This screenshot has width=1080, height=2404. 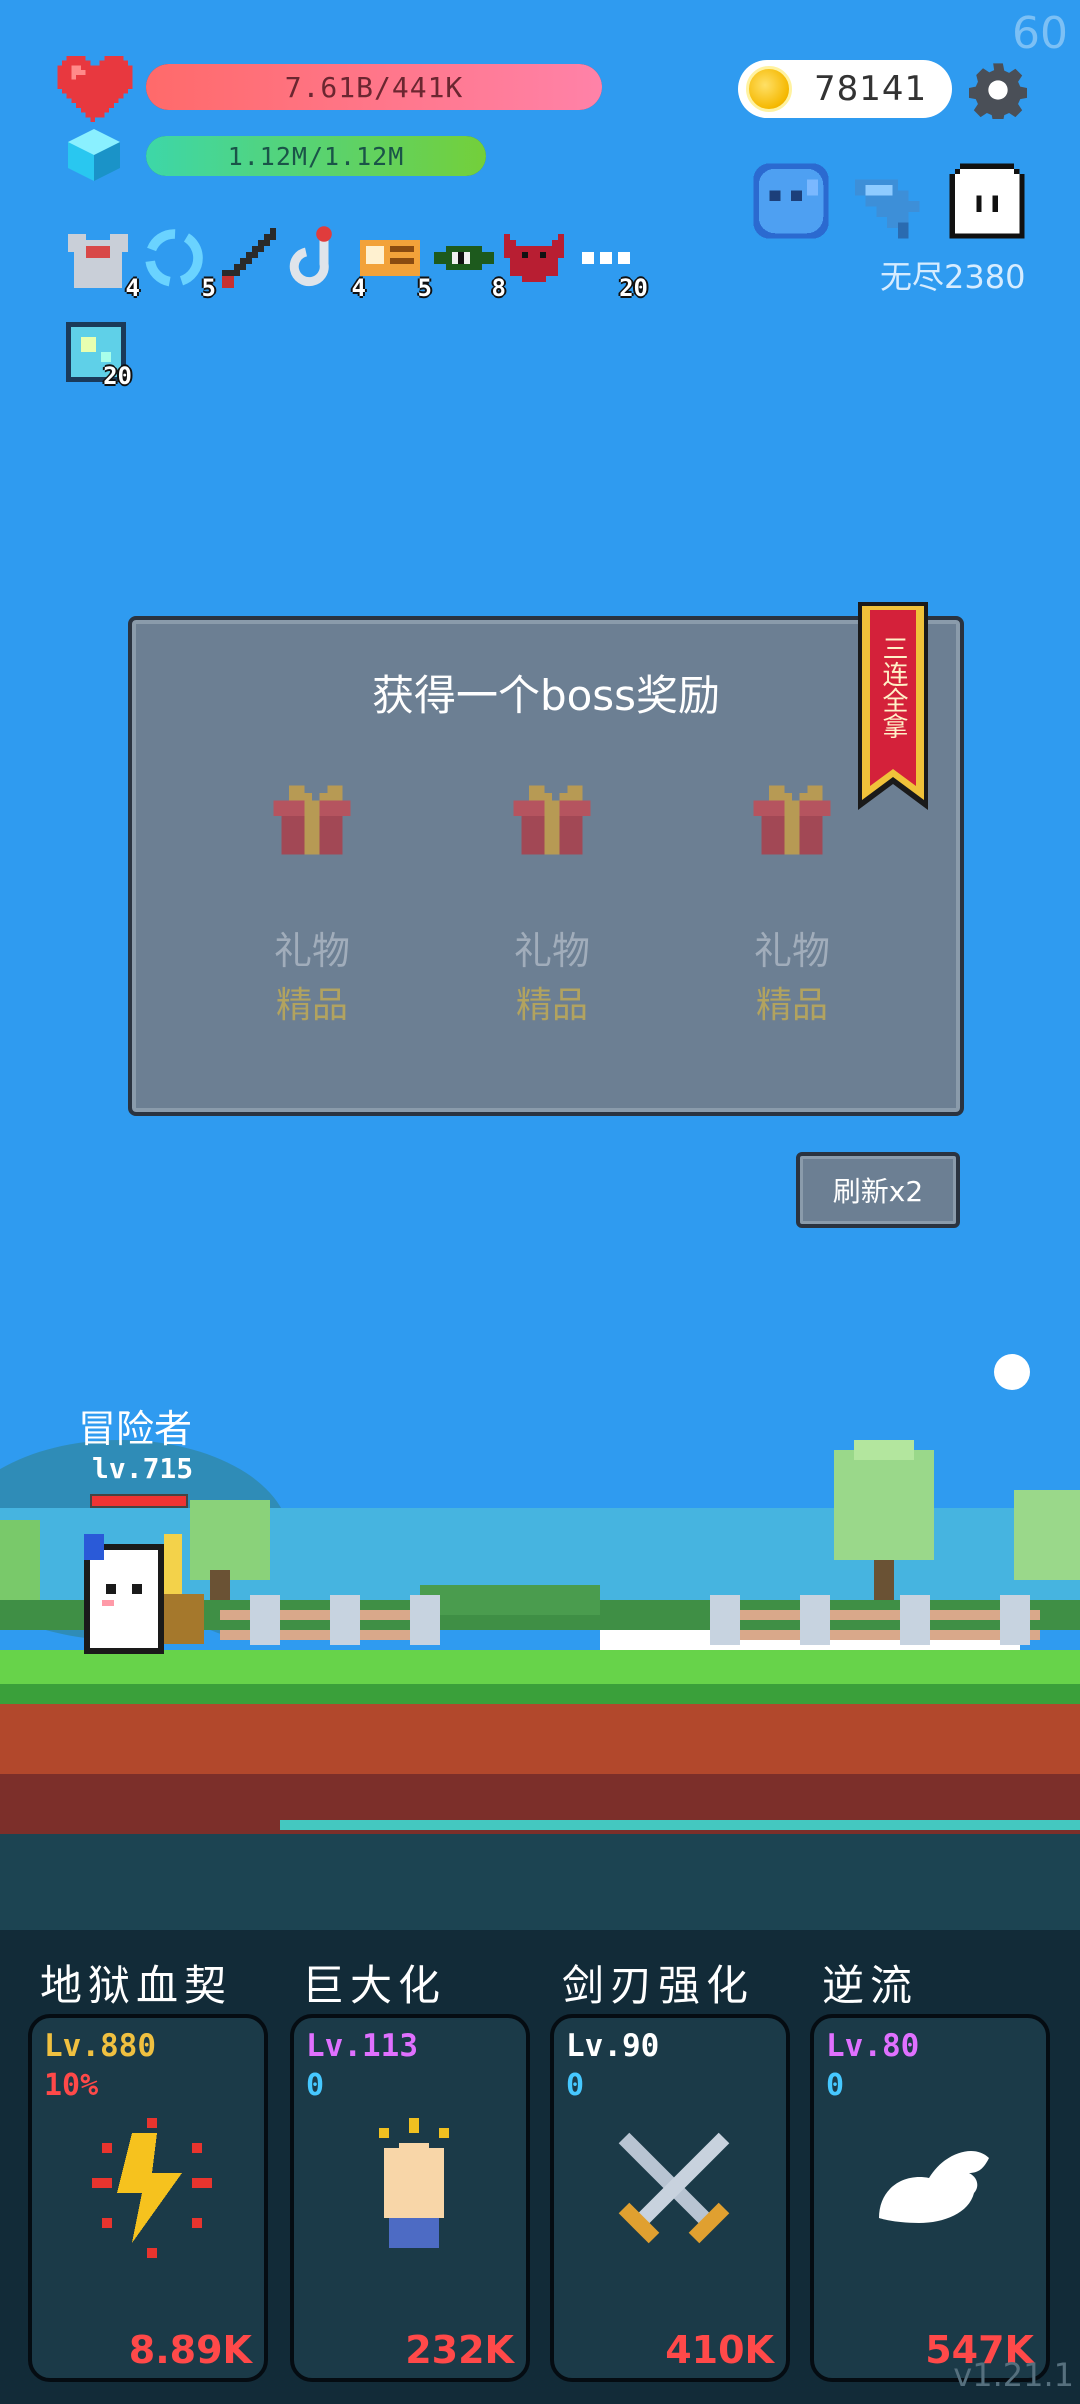 I want to click on take-all-ribbon: 三连全拿, so click(x=893, y=706).